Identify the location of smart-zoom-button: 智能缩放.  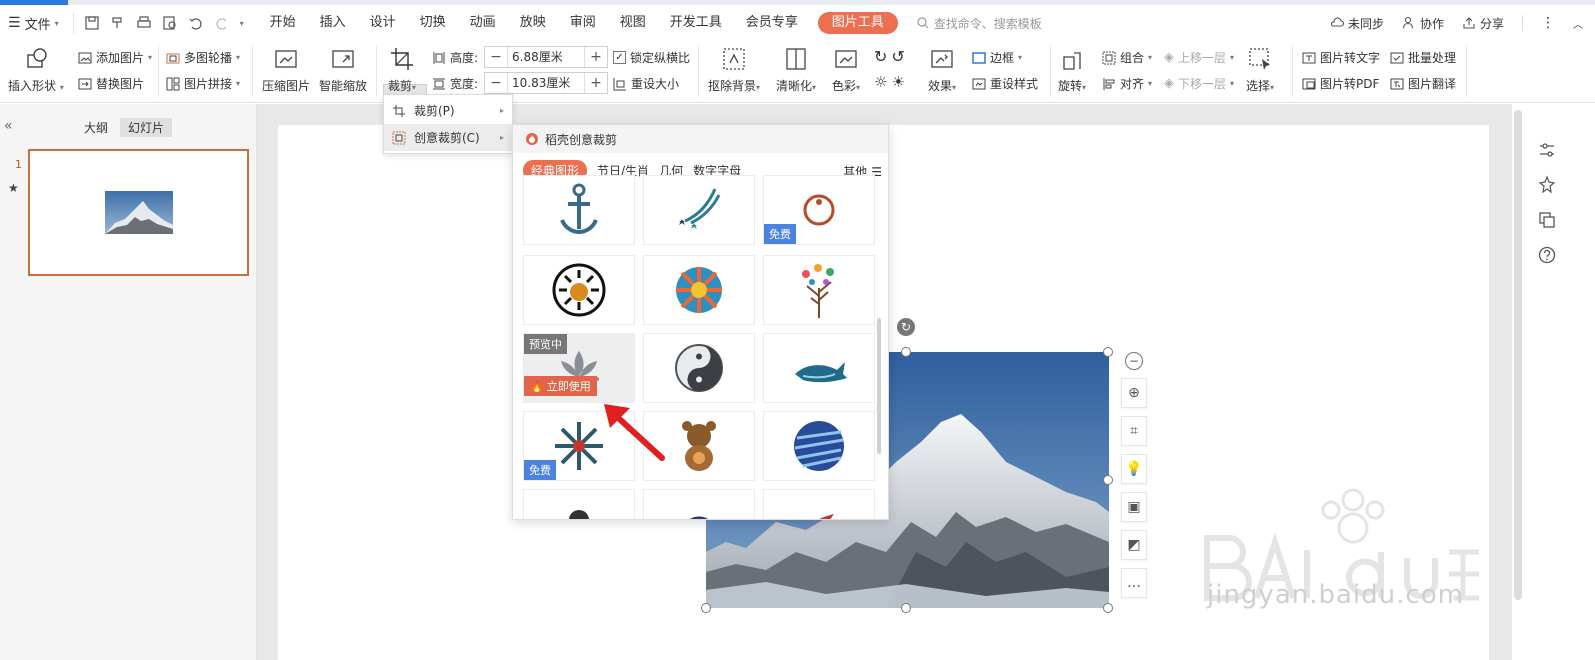
(343, 69).